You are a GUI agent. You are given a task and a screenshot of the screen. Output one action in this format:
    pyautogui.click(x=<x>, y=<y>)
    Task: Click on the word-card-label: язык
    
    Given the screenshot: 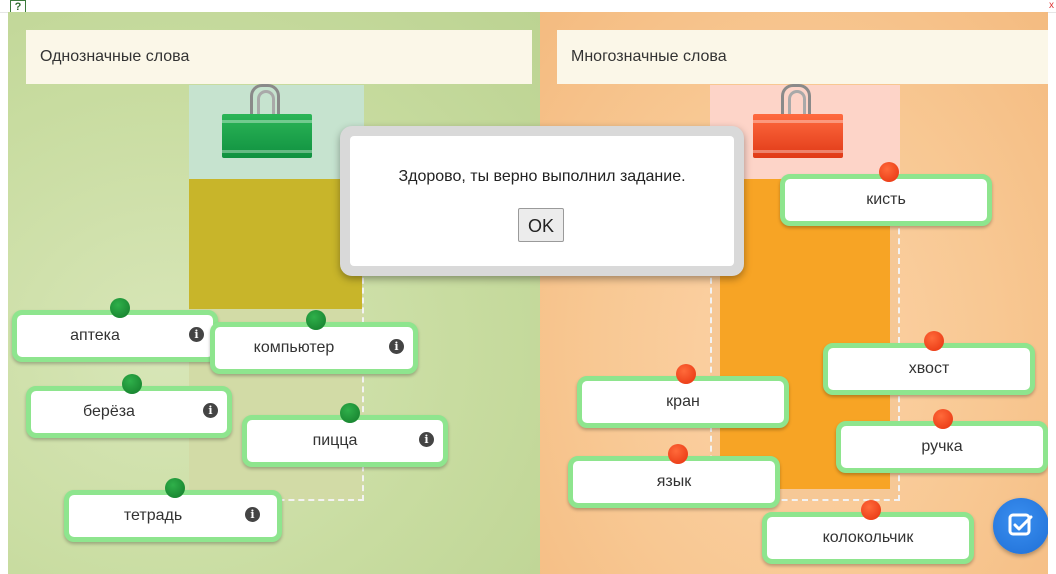 What is the action you would take?
    pyautogui.click(x=674, y=481)
    